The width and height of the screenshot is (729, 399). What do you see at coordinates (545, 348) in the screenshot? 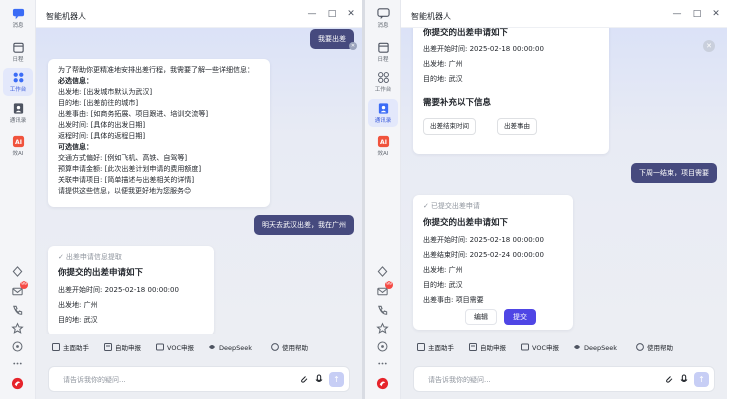
I see `tool-label: VOC申报` at bounding box center [545, 348].